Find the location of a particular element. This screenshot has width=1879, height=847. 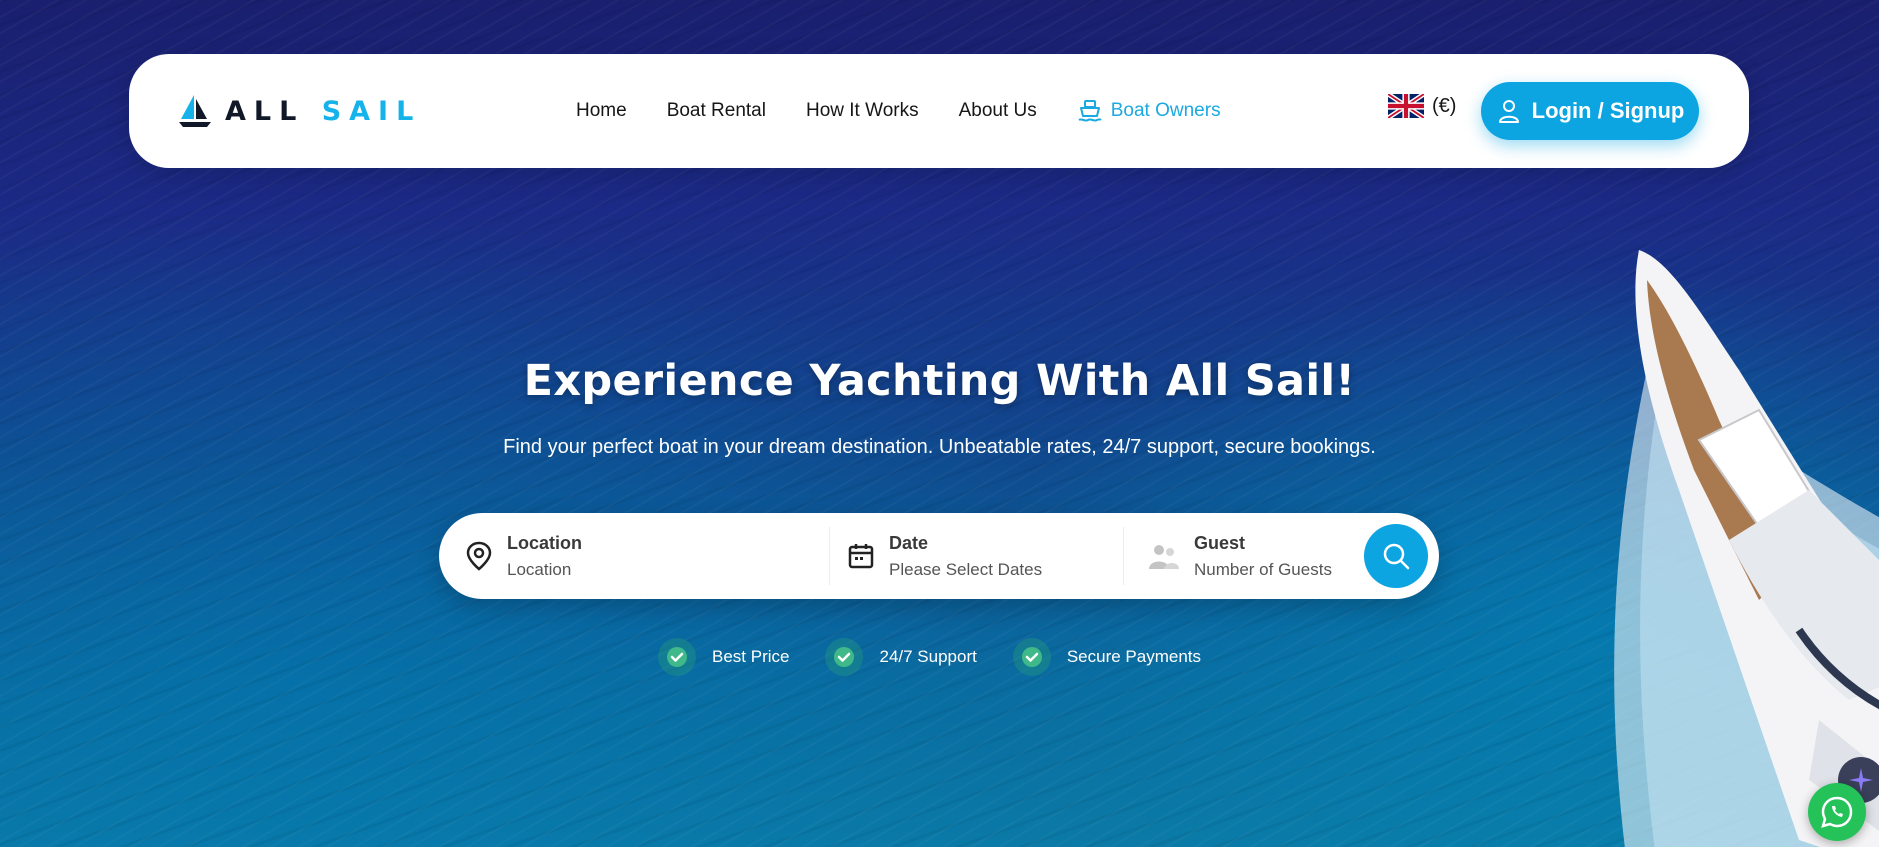

feature-item: 24/7 Support is located at coordinates (901, 657).